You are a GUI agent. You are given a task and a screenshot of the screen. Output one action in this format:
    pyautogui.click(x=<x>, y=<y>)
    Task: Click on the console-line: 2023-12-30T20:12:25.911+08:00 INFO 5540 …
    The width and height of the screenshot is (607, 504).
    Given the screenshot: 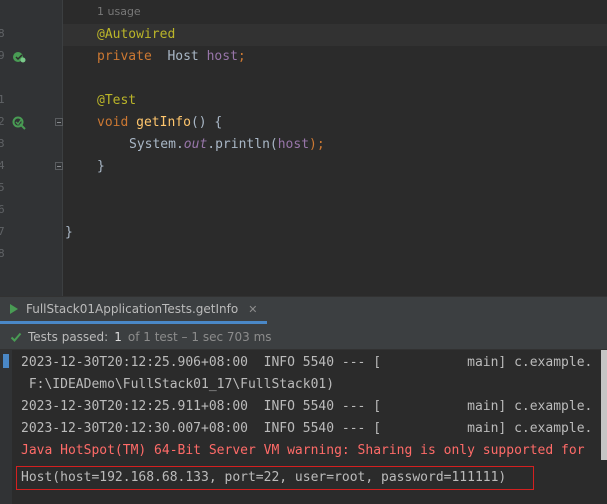 What is the action you would take?
    pyautogui.click(x=306, y=407)
    